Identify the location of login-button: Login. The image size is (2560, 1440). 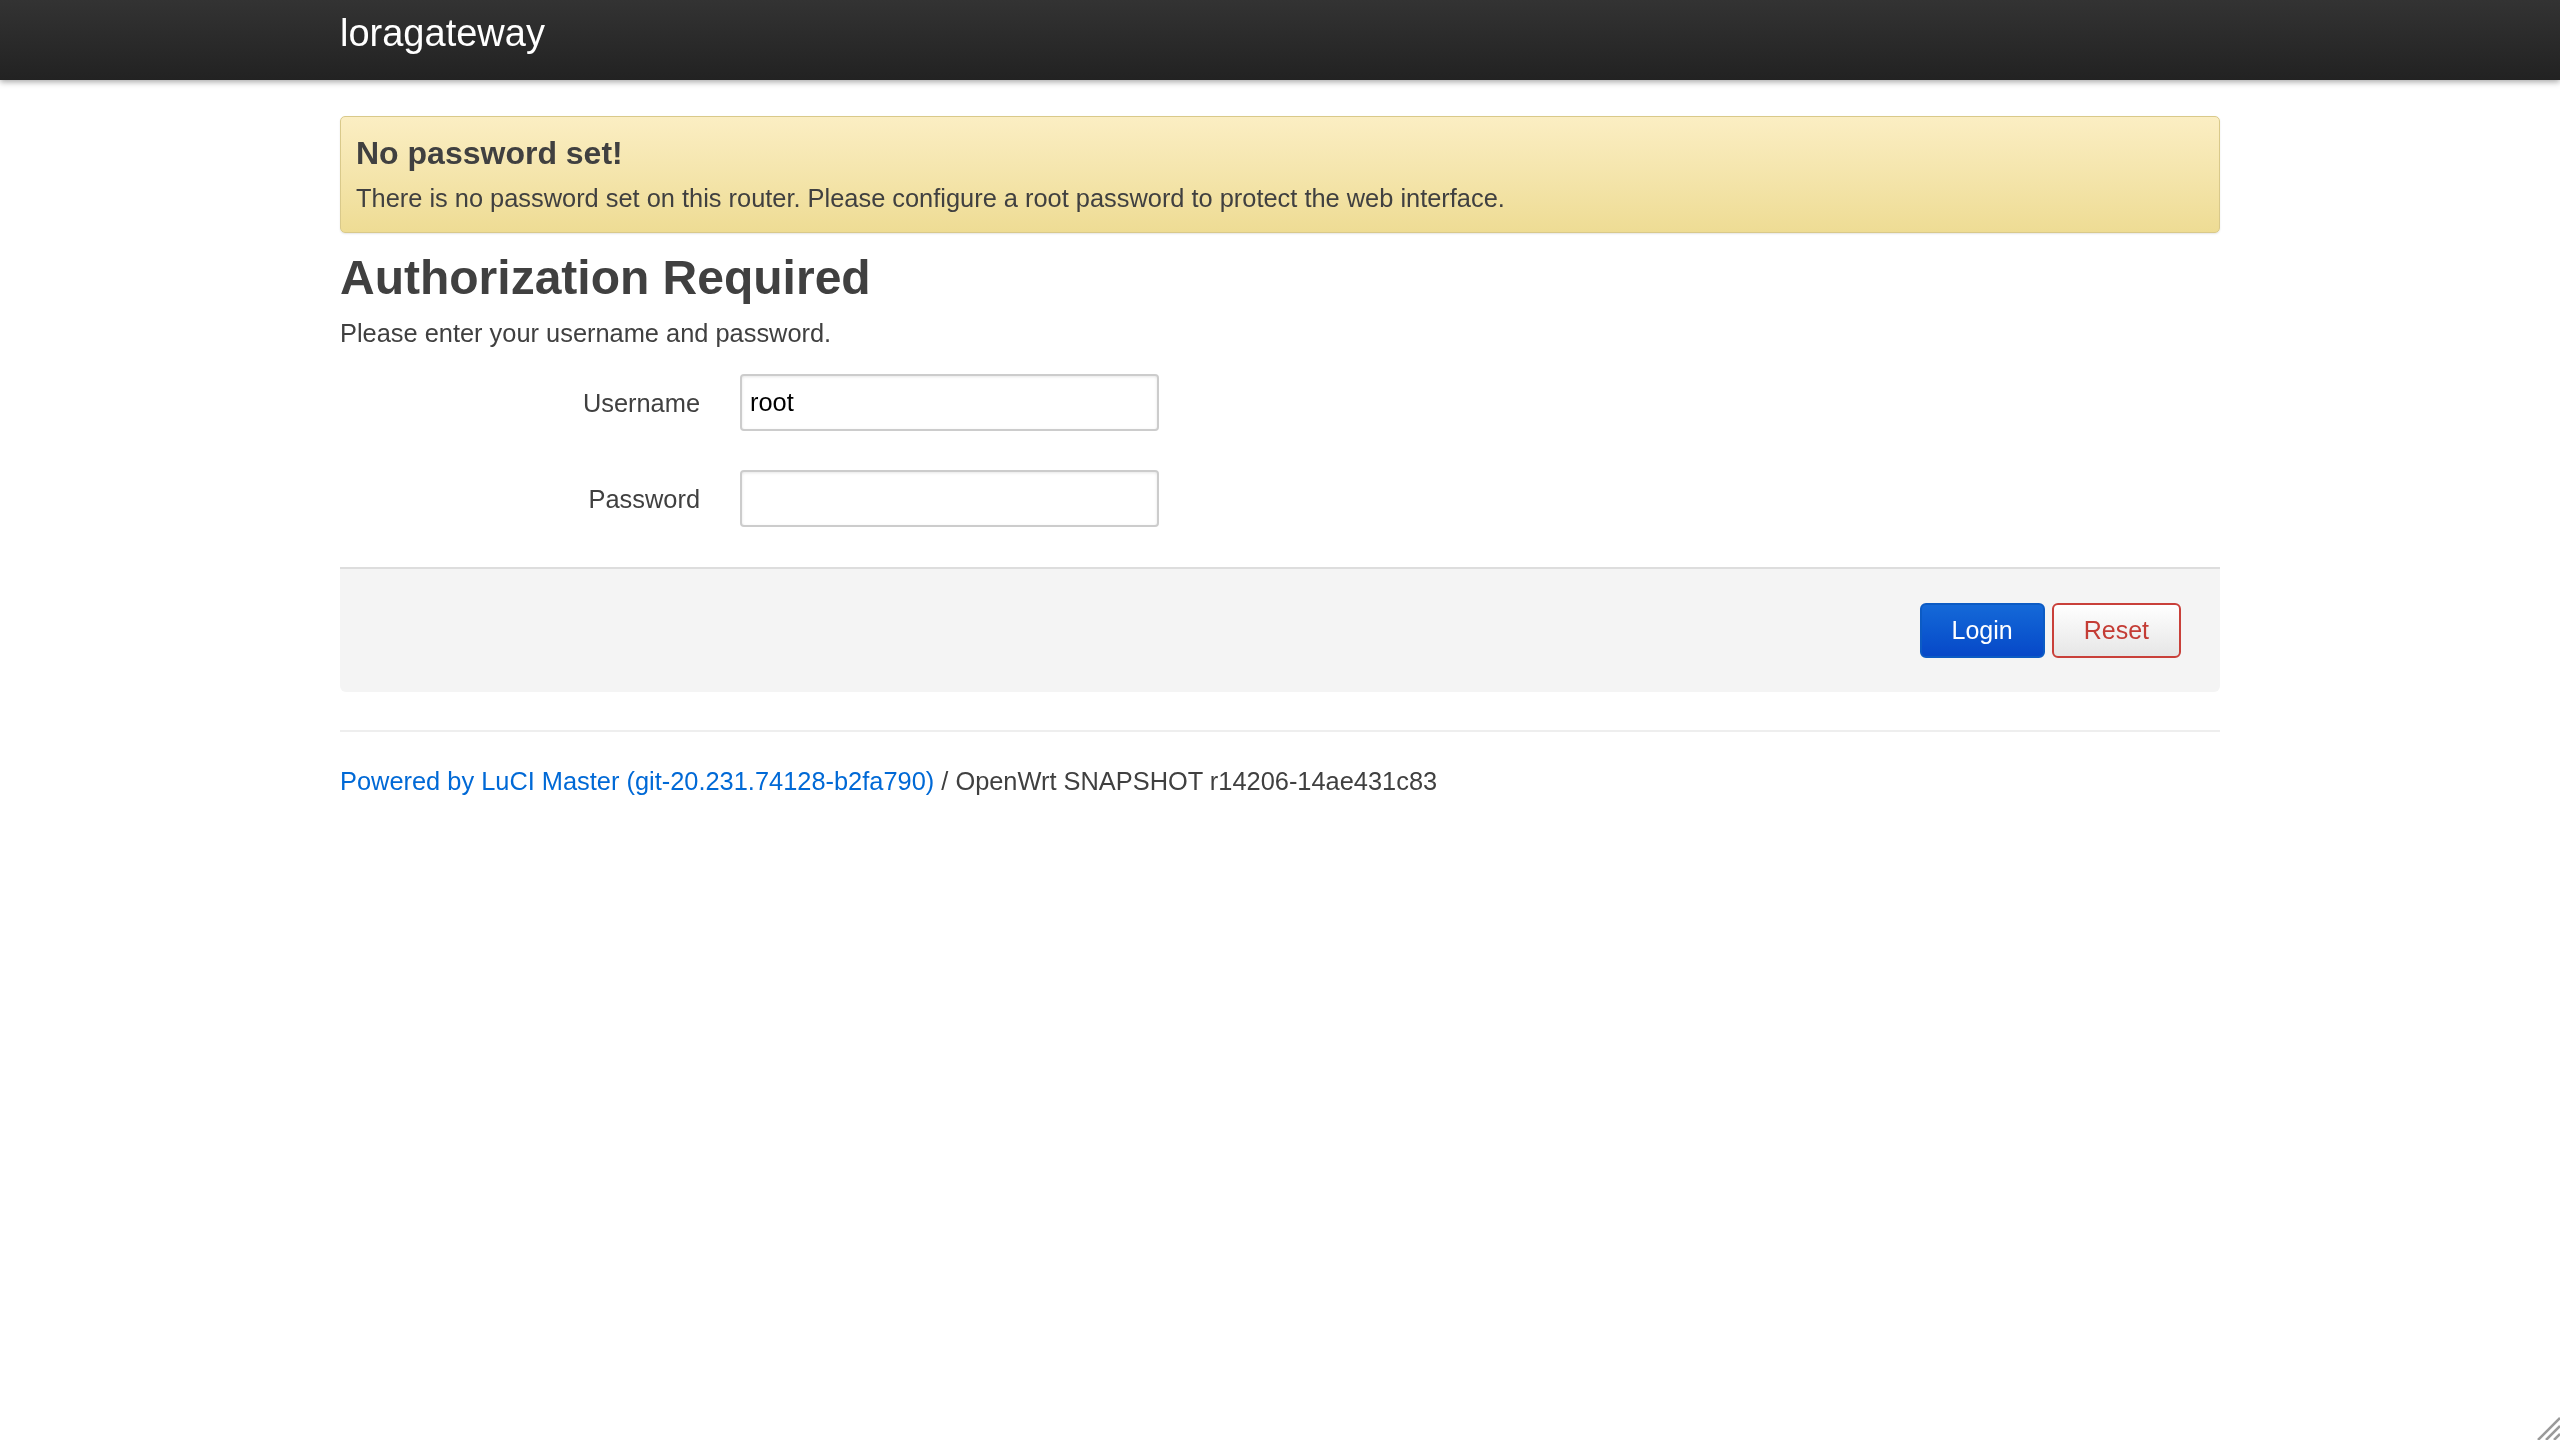
(1982, 630).